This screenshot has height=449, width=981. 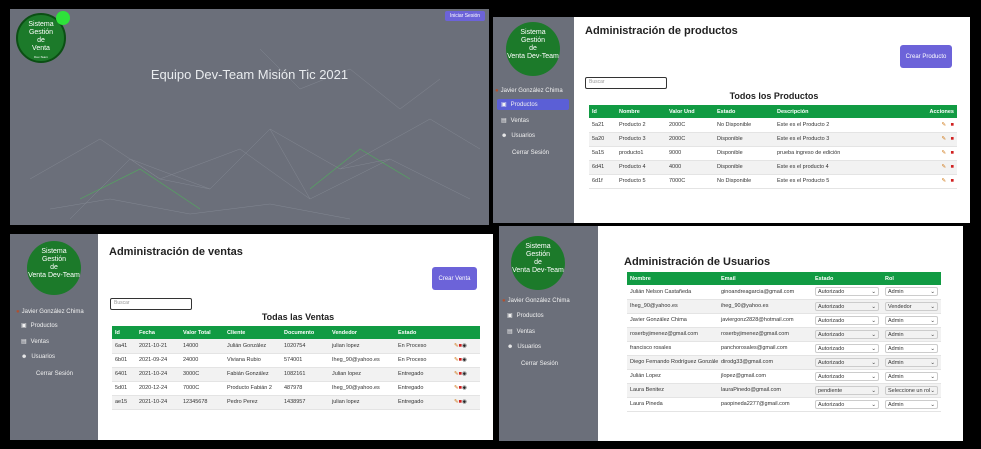 What do you see at coordinates (454, 278) in the screenshot?
I see `create-sale-button: Crear Venta` at bounding box center [454, 278].